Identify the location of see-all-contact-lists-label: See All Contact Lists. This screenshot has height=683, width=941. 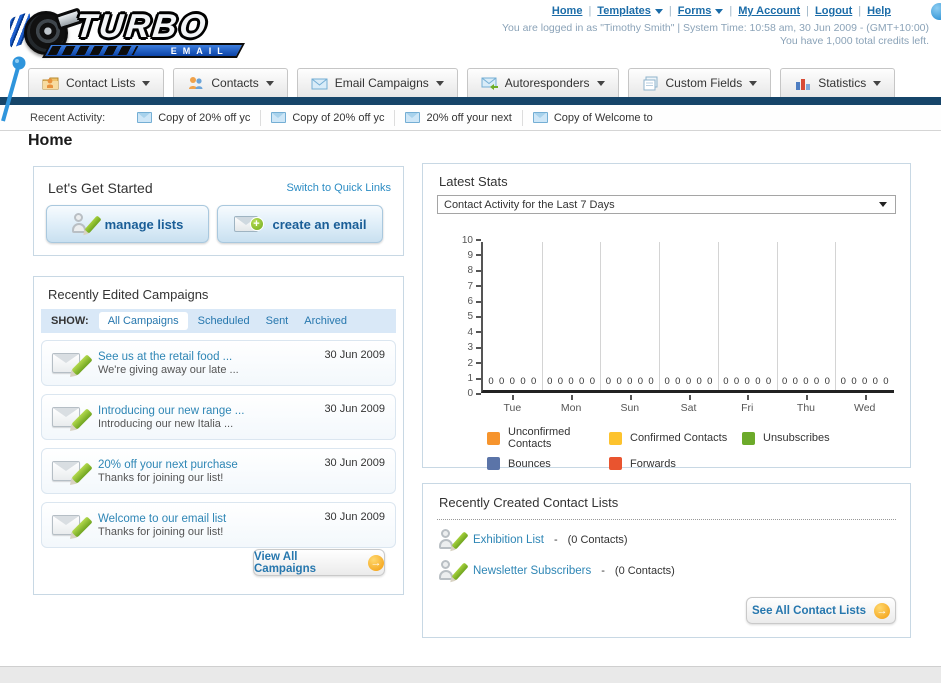
(809, 610).